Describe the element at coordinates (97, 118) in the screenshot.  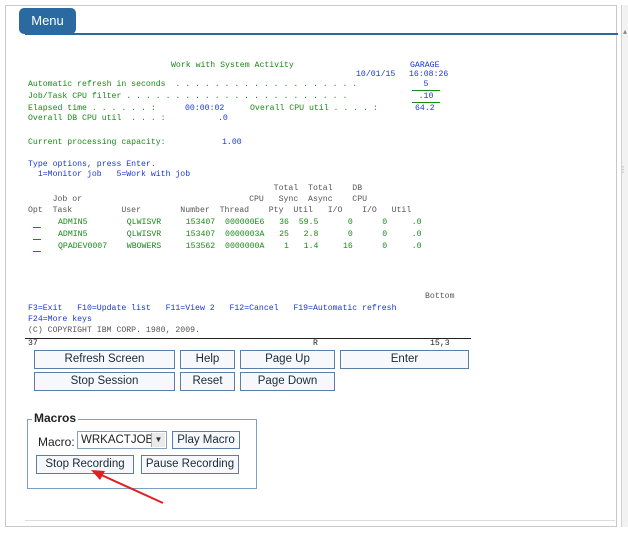
I see `overall-db-label: Overall DB CPU util . . . :` at that location.